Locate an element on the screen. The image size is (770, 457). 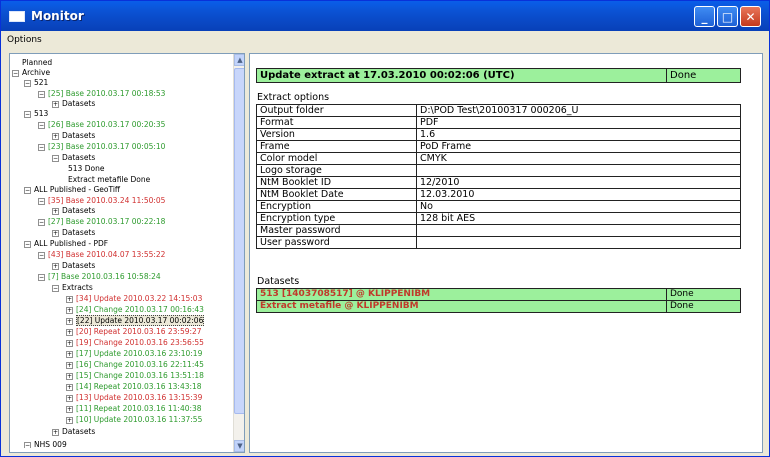
menu-bar: Options is located at coordinates (385, 40).